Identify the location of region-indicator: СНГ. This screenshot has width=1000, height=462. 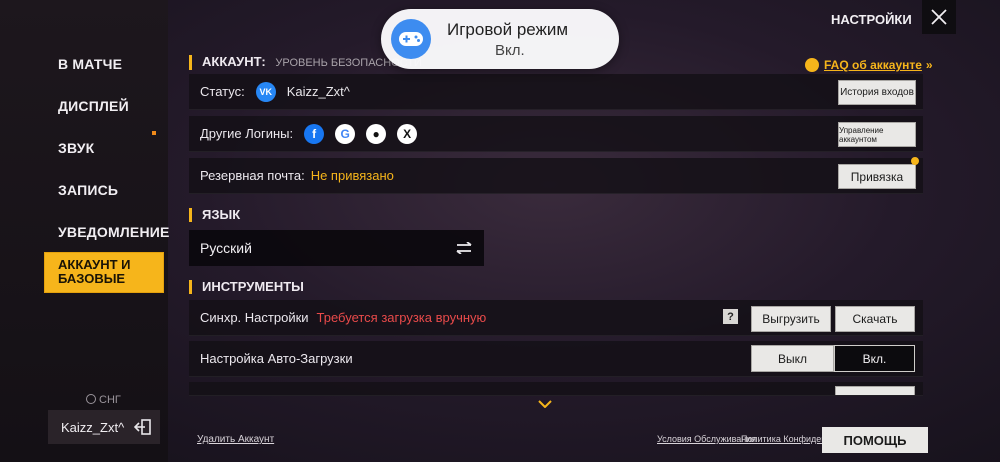
(103, 400).